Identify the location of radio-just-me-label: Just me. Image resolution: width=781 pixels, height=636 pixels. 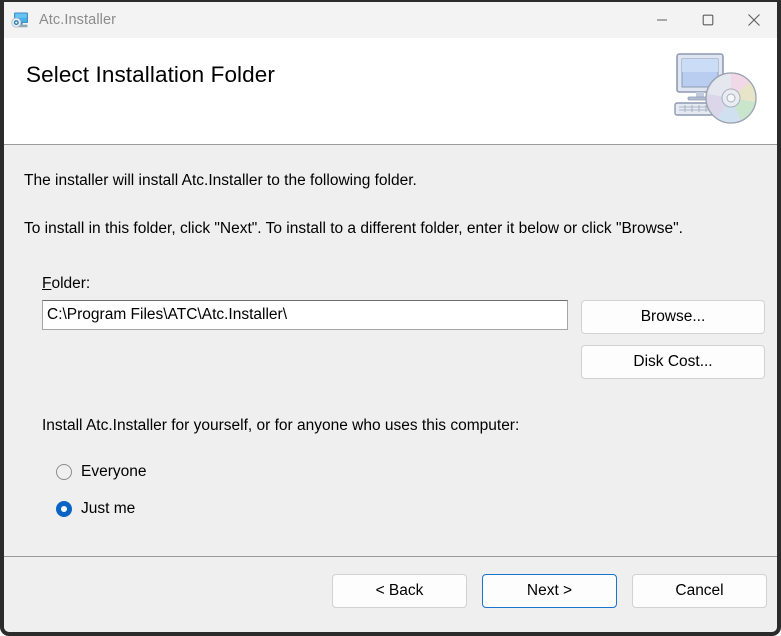
(108, 508).